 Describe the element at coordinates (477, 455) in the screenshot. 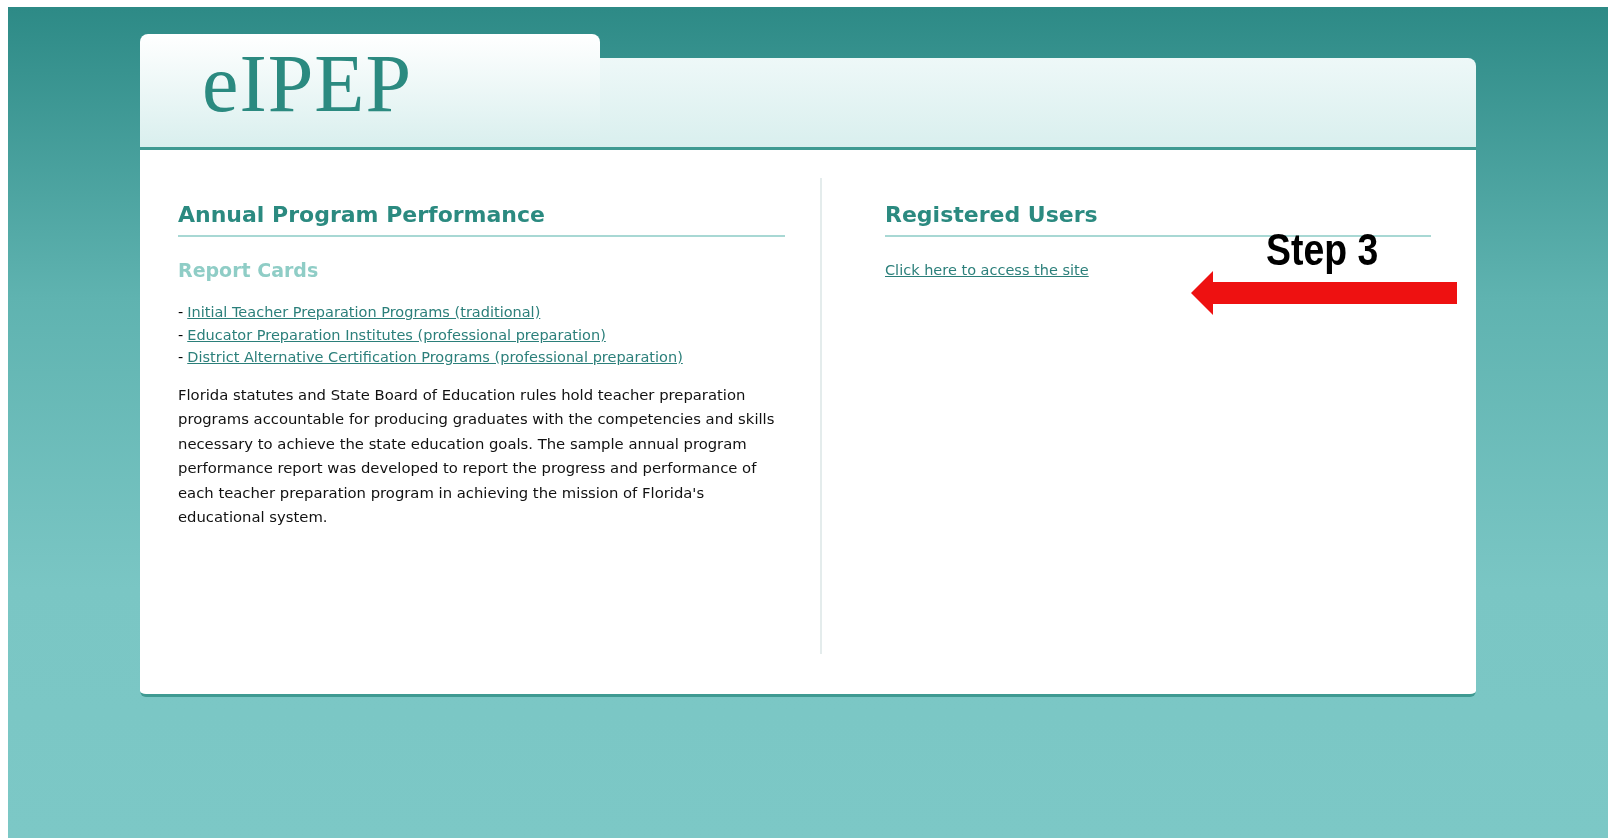

I see `description-paragraph: Florida statutes and State Board of Education rules hold teacher preparation programs accountable for producing graduates with the competencies and skills necessary to achieve the state education goals. The sample annual program performance report was developed to report the progress and performance of each teacher preparation program in achieving the mission of Florida's educational system.` at that location.